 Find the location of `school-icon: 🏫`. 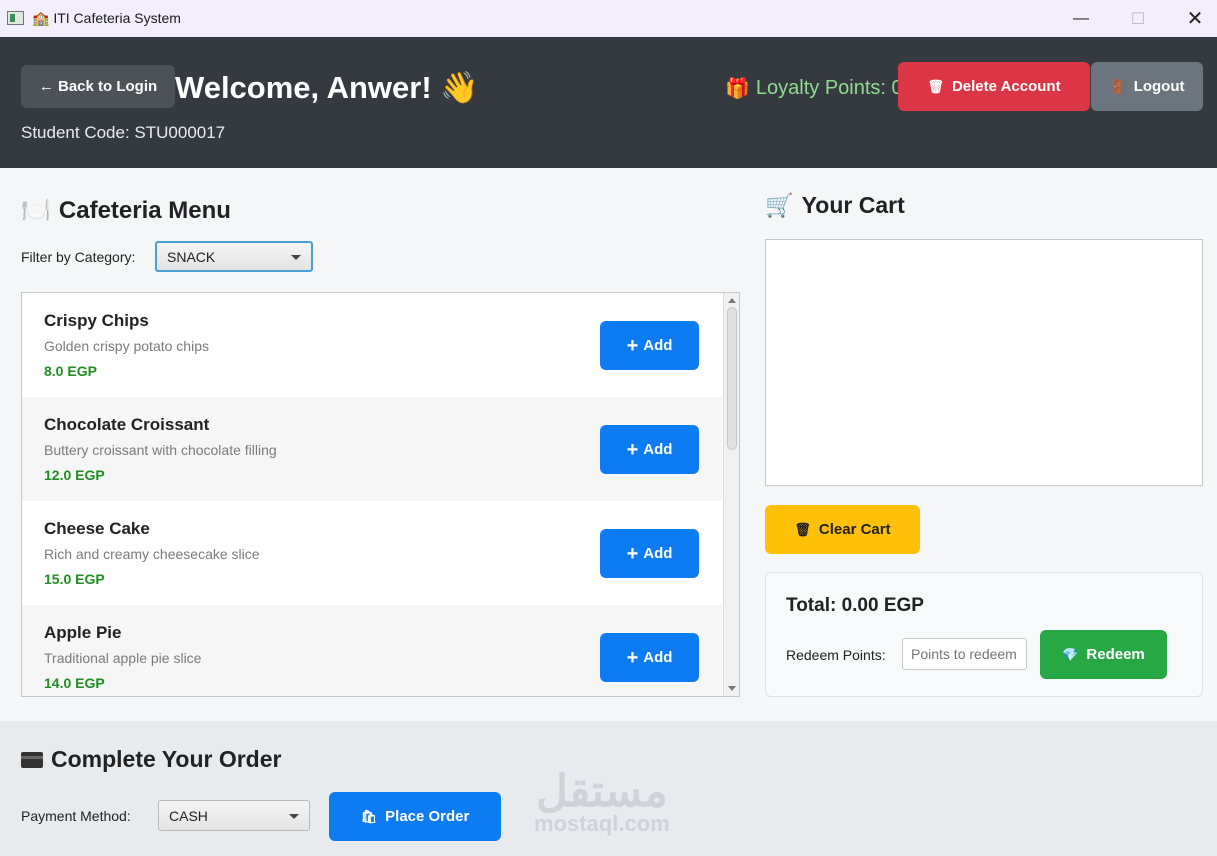

school-icon: 🏫 is located at coordinates (41, 18).